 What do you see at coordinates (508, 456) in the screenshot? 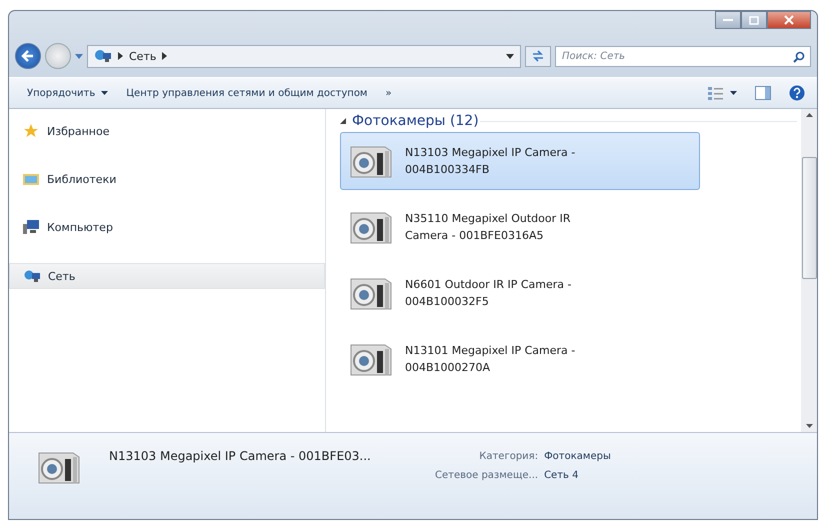
I see `property-label: Категория:` at bounding box center [508, 456].